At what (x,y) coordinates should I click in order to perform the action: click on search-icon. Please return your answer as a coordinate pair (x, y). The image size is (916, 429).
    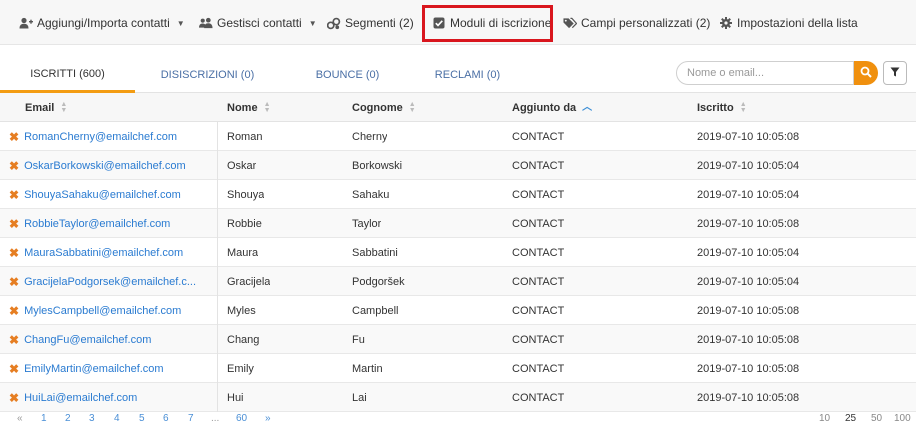
    Looking at the image, I should click on (866, 73).